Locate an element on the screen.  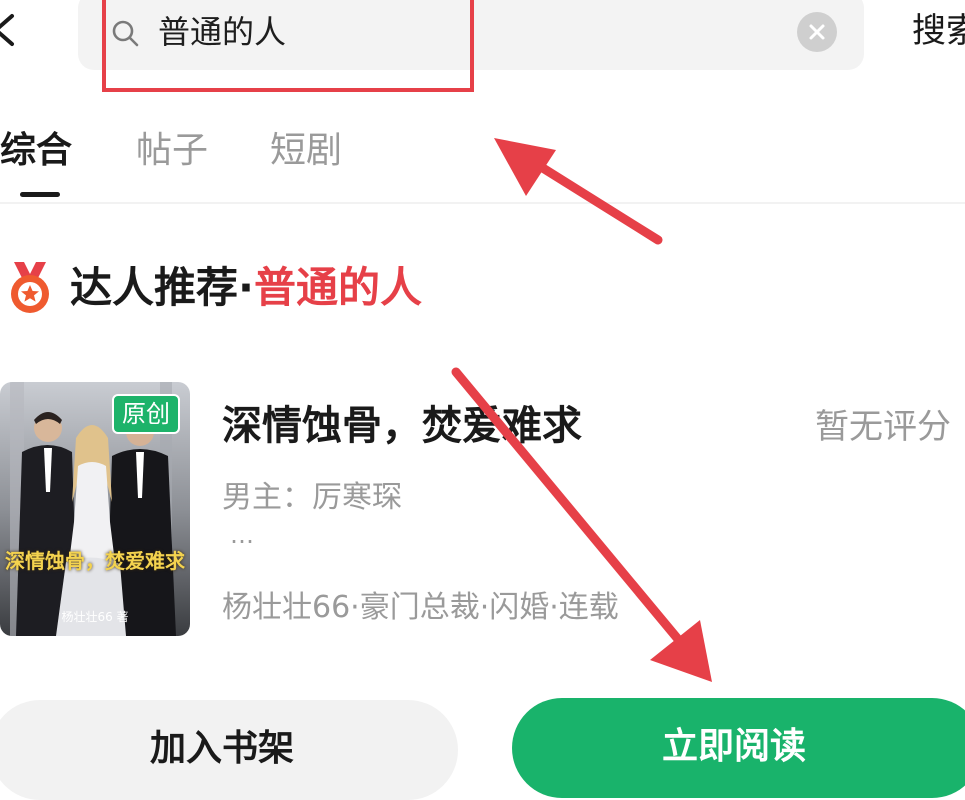
result-tabs: 综合 帖子 短剧 is located at coordinates (482, 160).